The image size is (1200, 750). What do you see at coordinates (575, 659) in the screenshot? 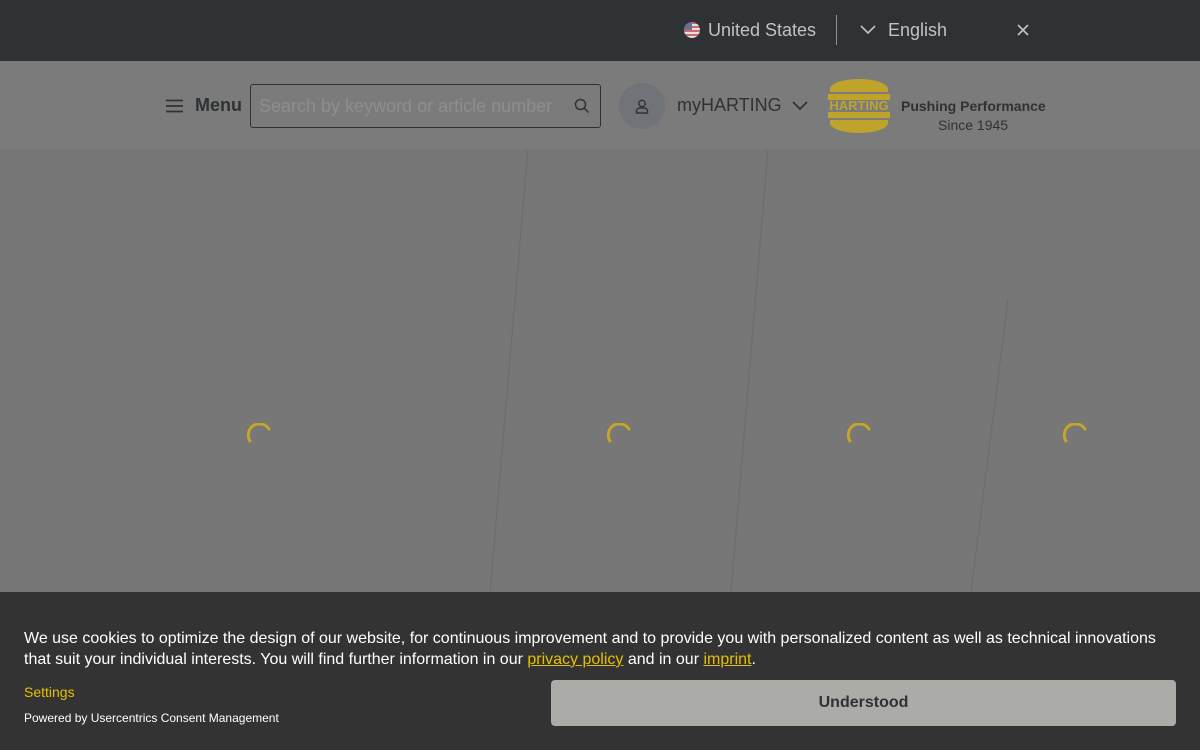
I see `privacy-policy-link: privacy policy` at bounding box center [575, 659].